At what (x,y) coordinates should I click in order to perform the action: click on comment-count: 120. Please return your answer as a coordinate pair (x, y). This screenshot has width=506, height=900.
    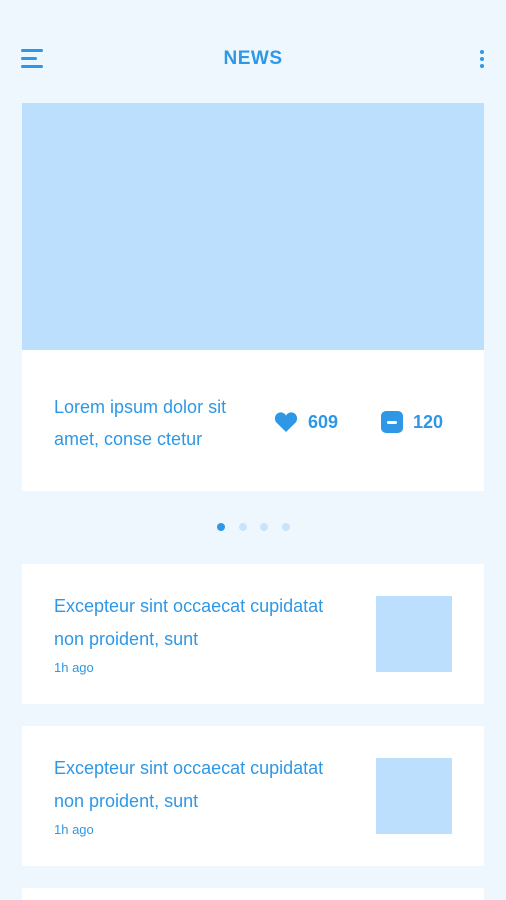
    Looking at the image, I should click on (428, 421).